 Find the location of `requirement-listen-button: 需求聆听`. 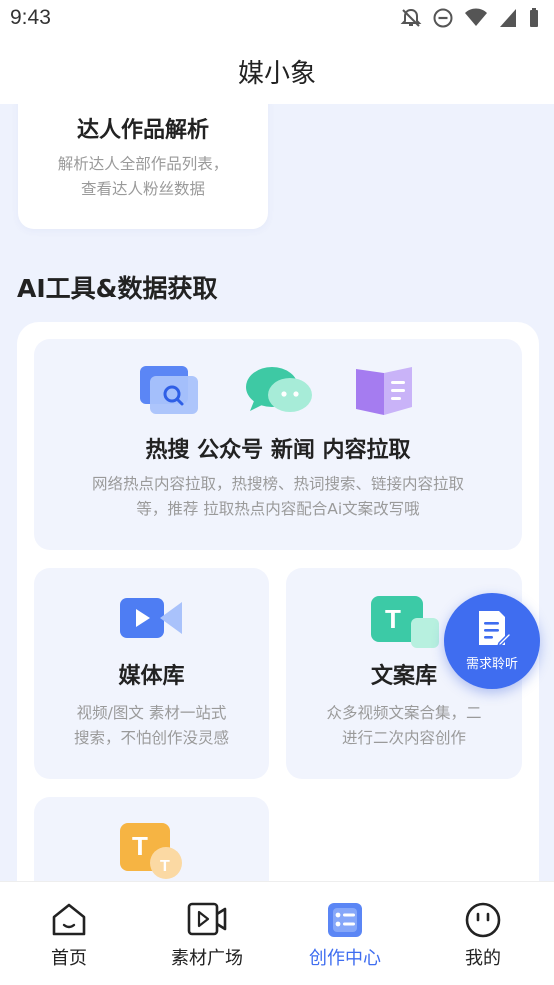

requirement-listen-button: 需求聆听 is located at coordinates (492, 641).